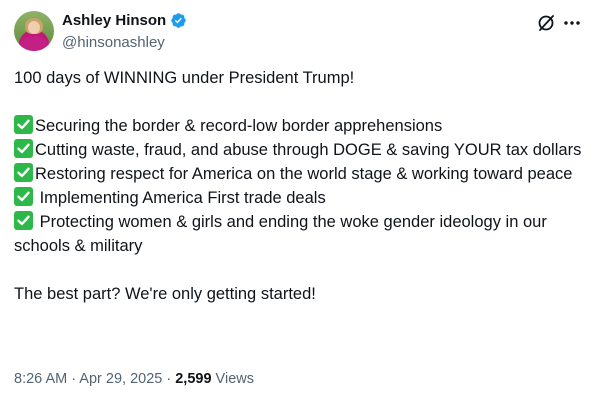 The width and height of the screenshot is (595, 402). What do you see at coordinates (40, 379) in the screenshot?
I see `tweet-time: 8:26 AM` at bounding box center [40, 379].